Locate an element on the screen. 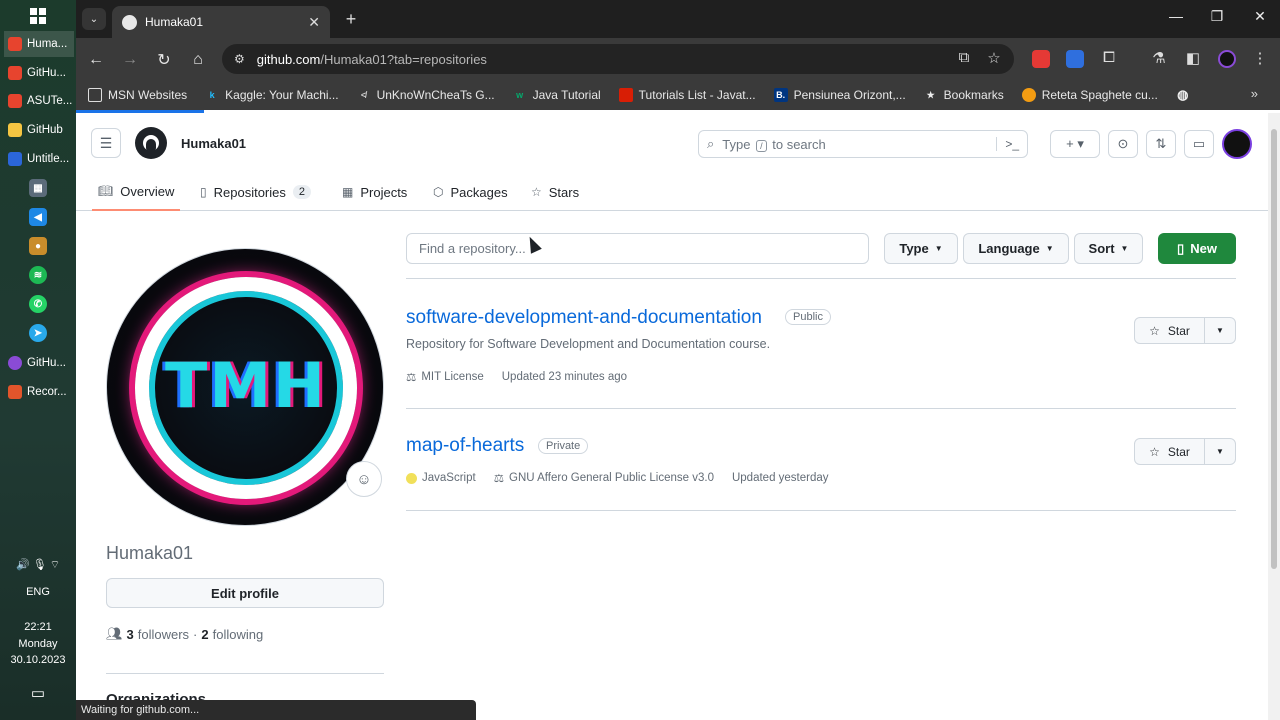  tab-label: Projects is located at coordinates (384, 192).